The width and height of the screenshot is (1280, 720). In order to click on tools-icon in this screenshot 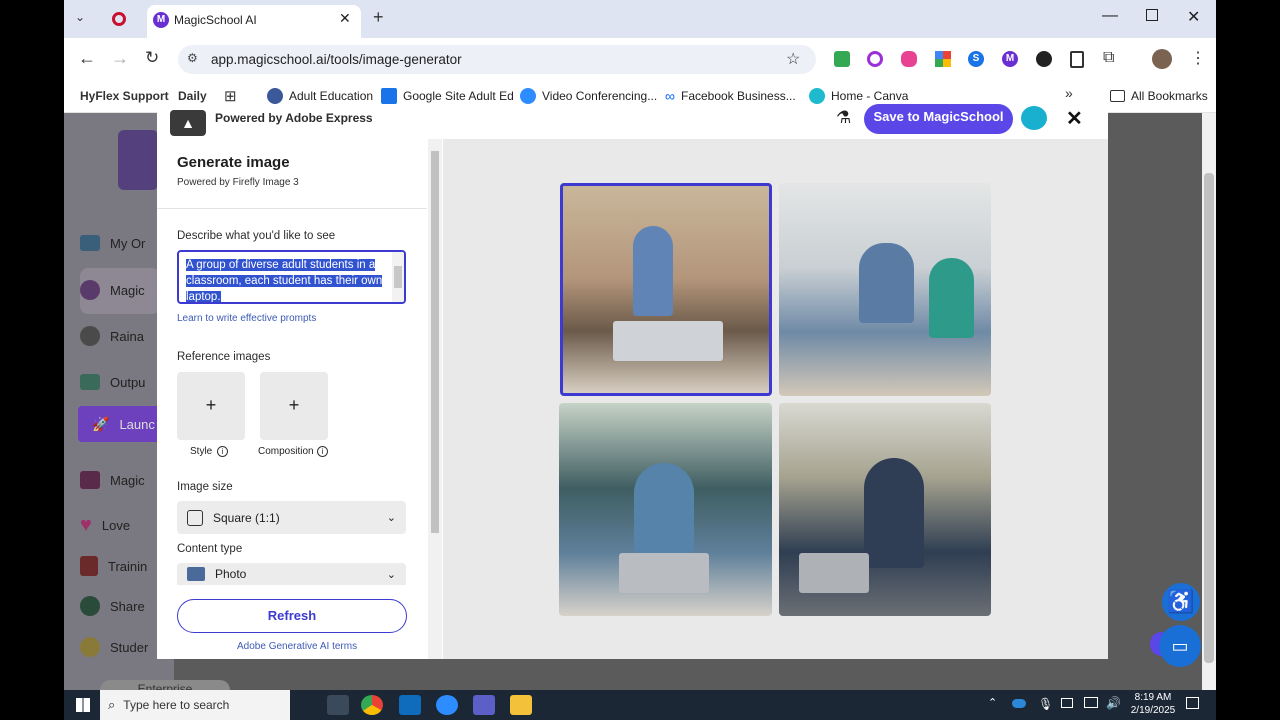, I will do `click(90, 290)`.